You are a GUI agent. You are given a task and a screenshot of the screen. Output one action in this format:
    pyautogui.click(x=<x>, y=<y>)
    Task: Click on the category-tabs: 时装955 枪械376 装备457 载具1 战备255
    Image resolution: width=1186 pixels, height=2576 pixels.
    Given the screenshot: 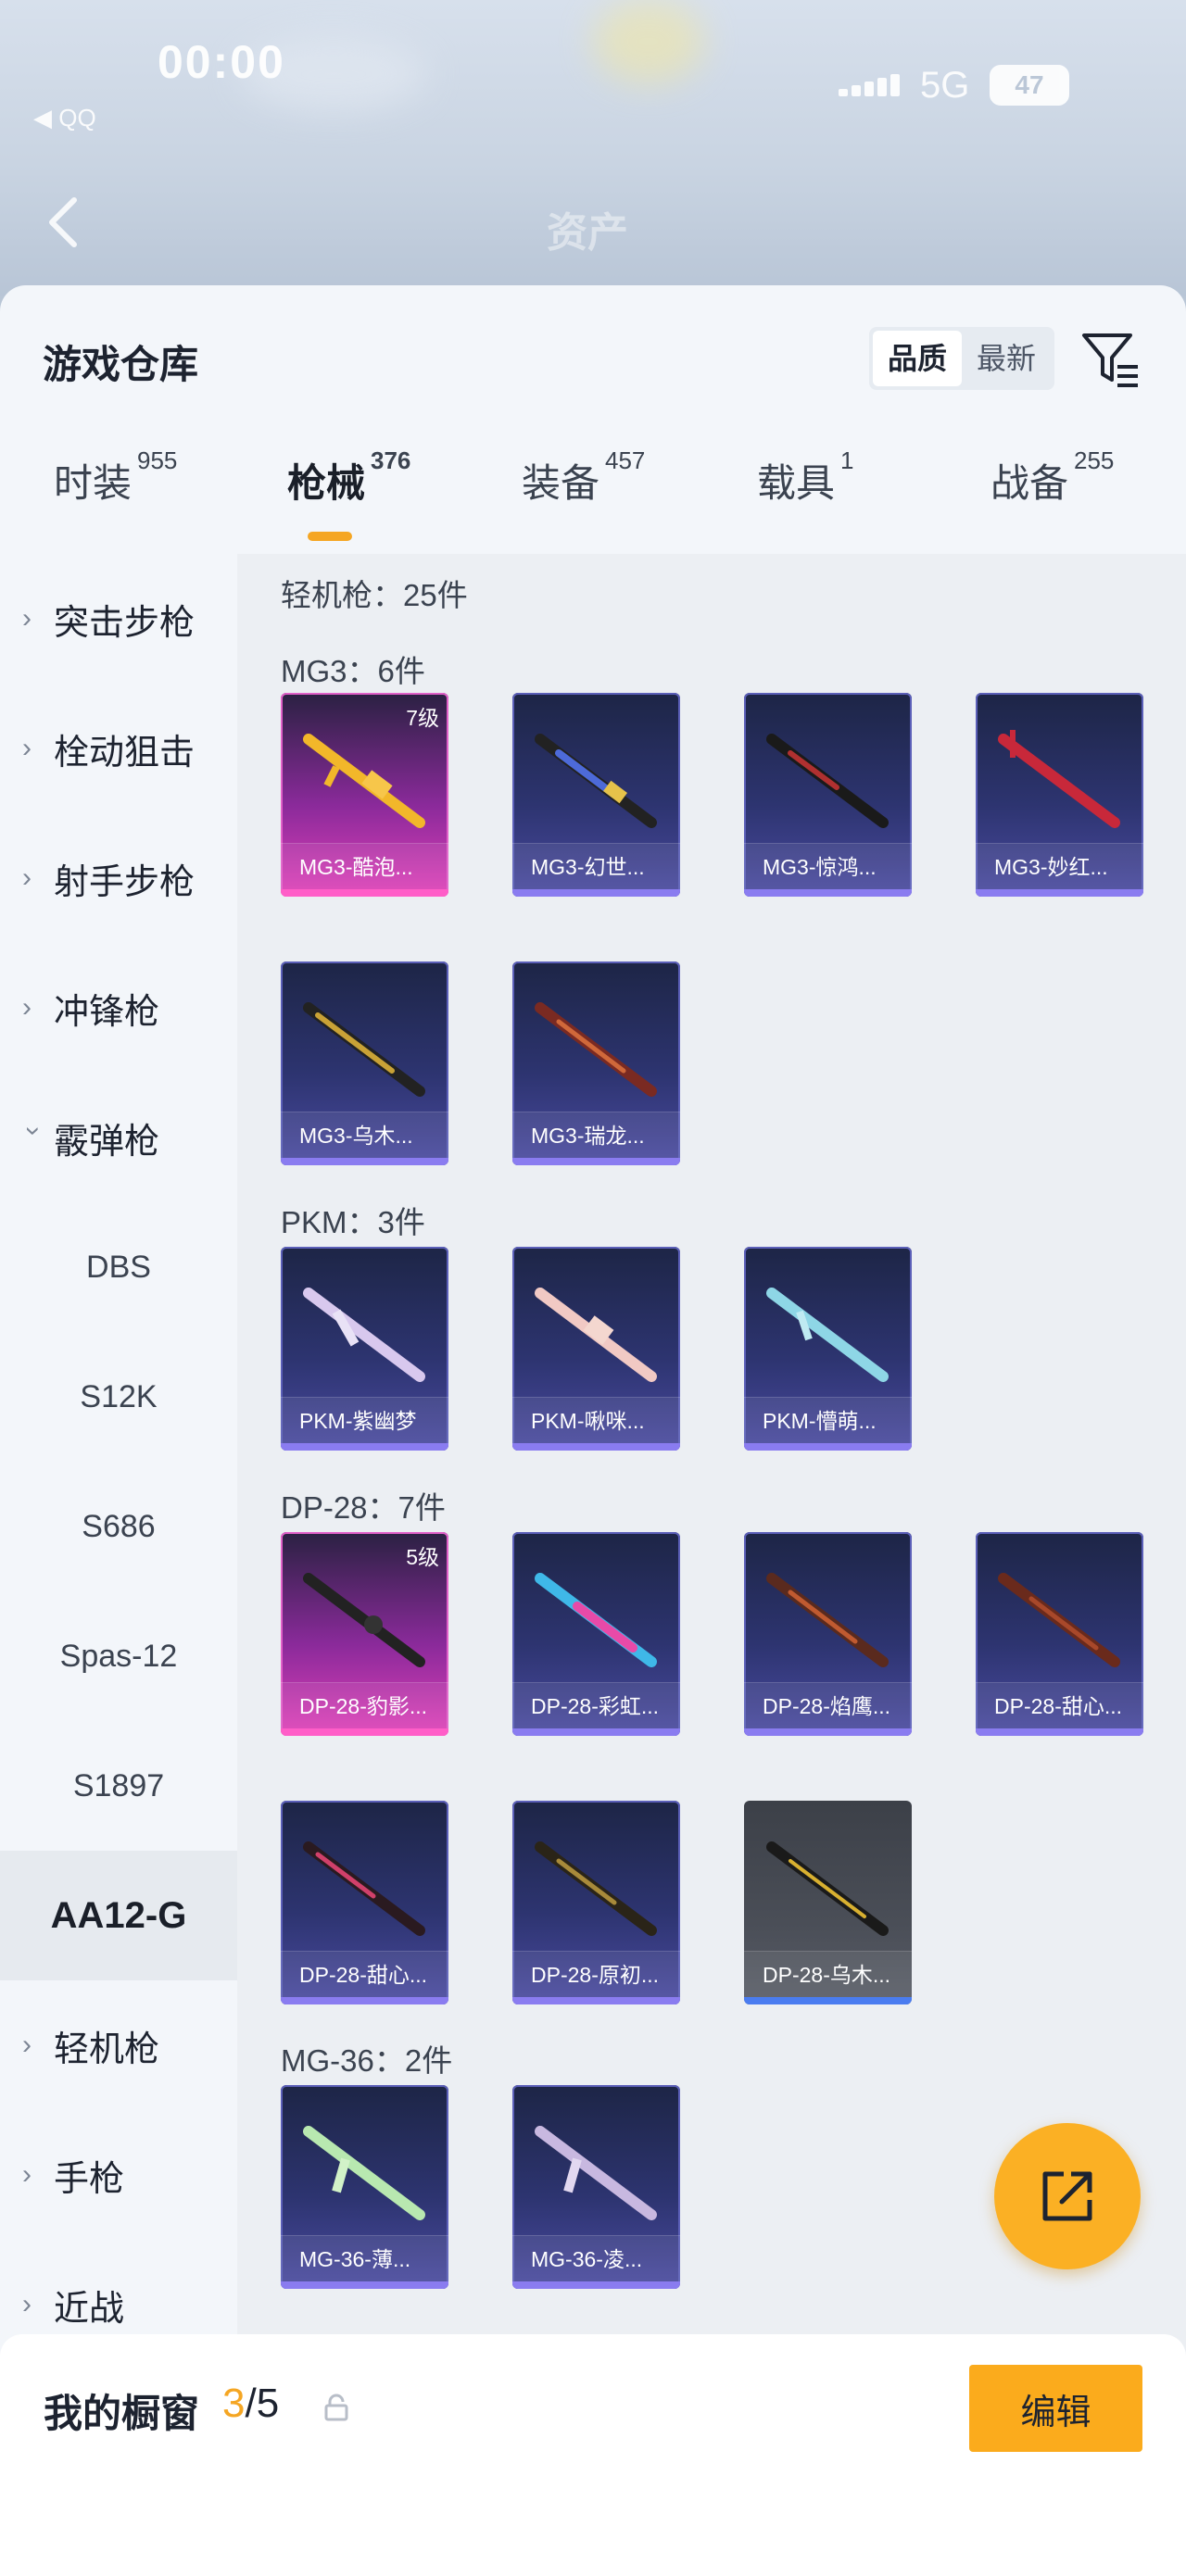 What is the action you would take?
    pyautogui.click(x=593, y=486)
    